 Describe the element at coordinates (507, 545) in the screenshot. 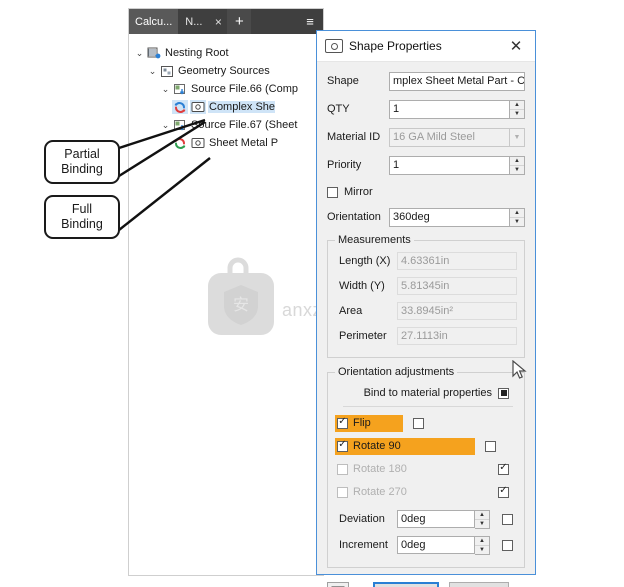

I see `increment-checkbox` at that location.